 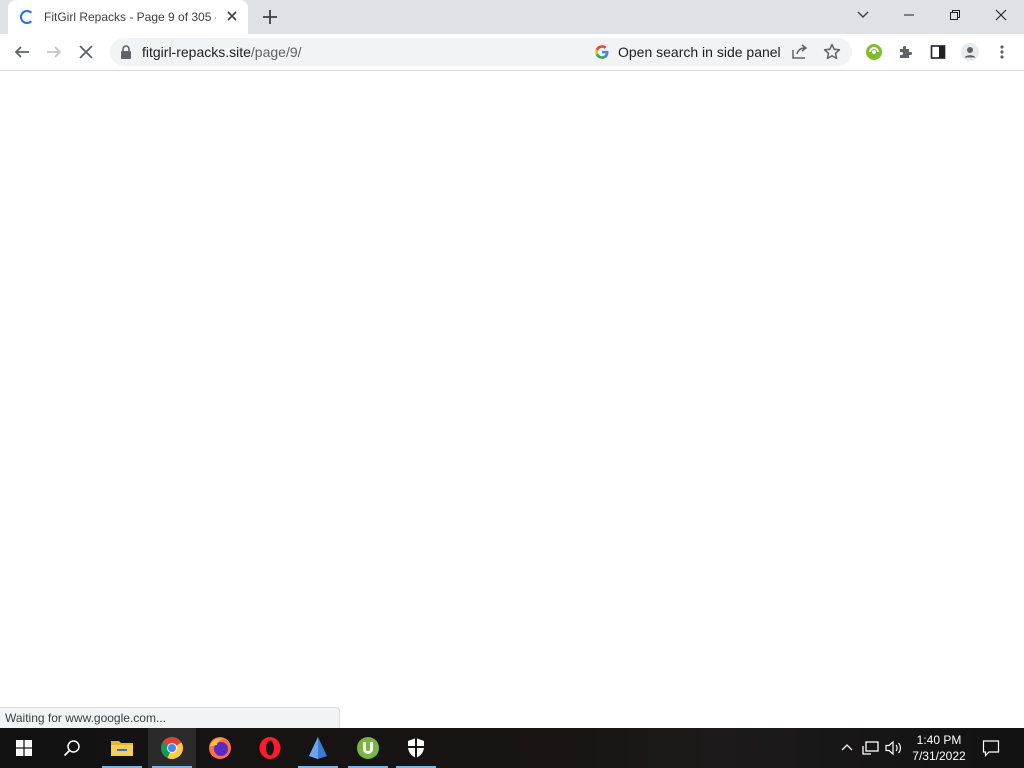 What do you see at coordinates (939, 740) in the screenshot?
I see `clock-time: 1:40 PM` at bounding box center [939, 740].